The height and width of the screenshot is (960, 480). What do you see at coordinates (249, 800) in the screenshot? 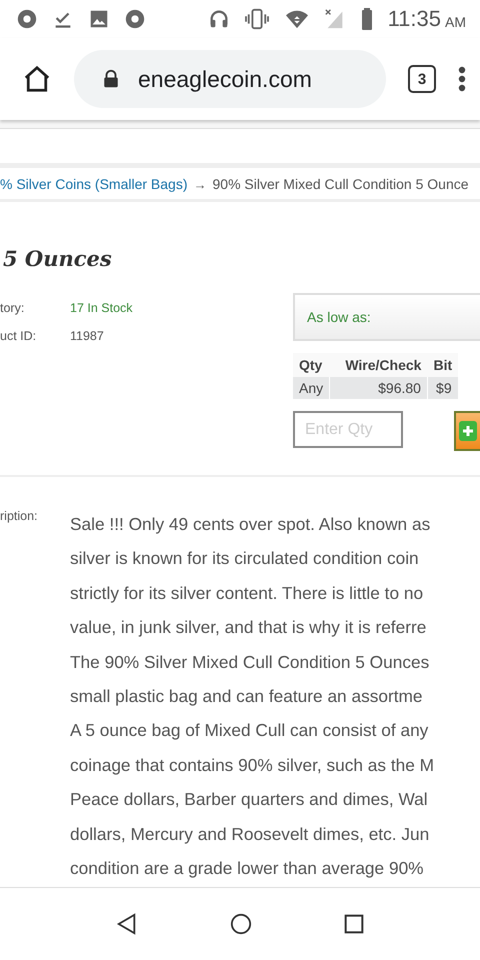
I see `description-line: Peace dollars, Barber quarters and dimes, Wal` at bounding box center [249, 800].